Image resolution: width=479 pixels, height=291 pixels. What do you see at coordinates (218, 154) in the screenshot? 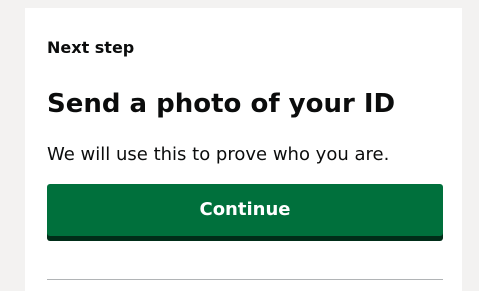
I see `description-text: We will use this to prove who you are.` at bounding box center [218, 154].